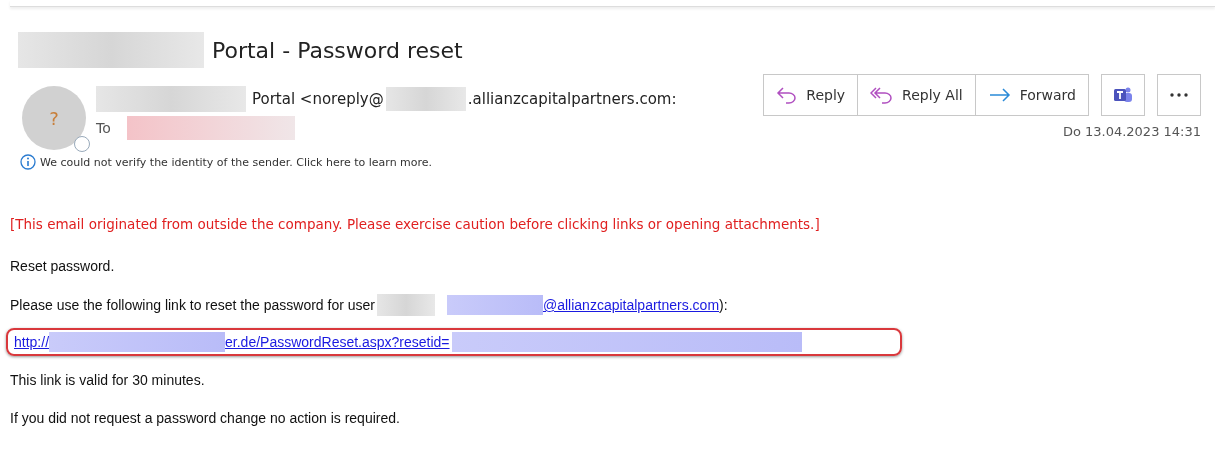  Describe the element at coordinates (82, 144) in the screenshot. I see `status-icon` at that location.